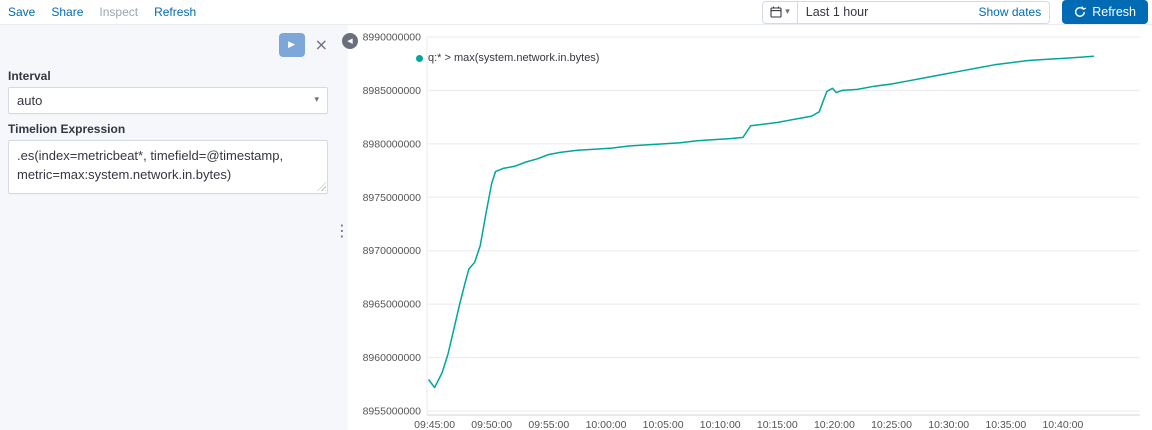  I want to click on toolbar-nav: Save Share Inspect Refresh, so click(102, 12).